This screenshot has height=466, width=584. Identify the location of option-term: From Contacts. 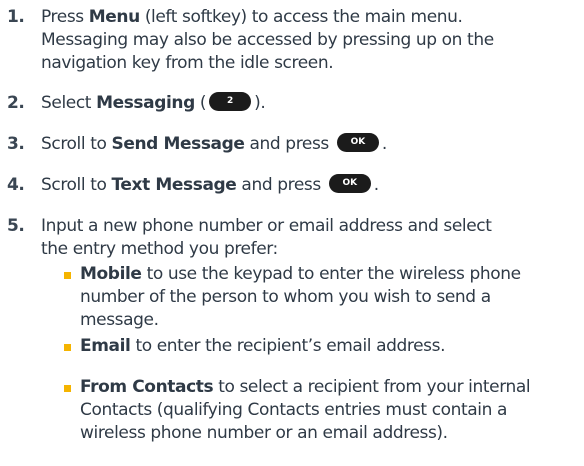
(147, 387).